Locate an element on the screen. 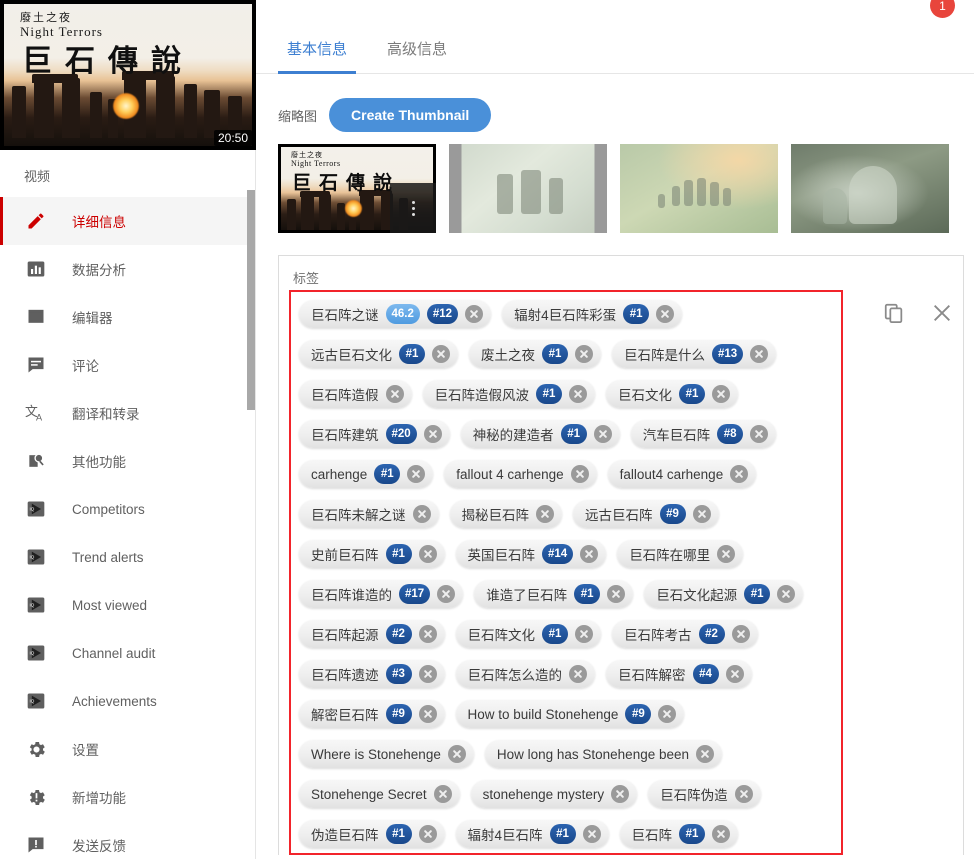 This screenshot has height=859, width=974. tag-chip: 巨石阵考古 #2 is located at coordinates (685, 634).